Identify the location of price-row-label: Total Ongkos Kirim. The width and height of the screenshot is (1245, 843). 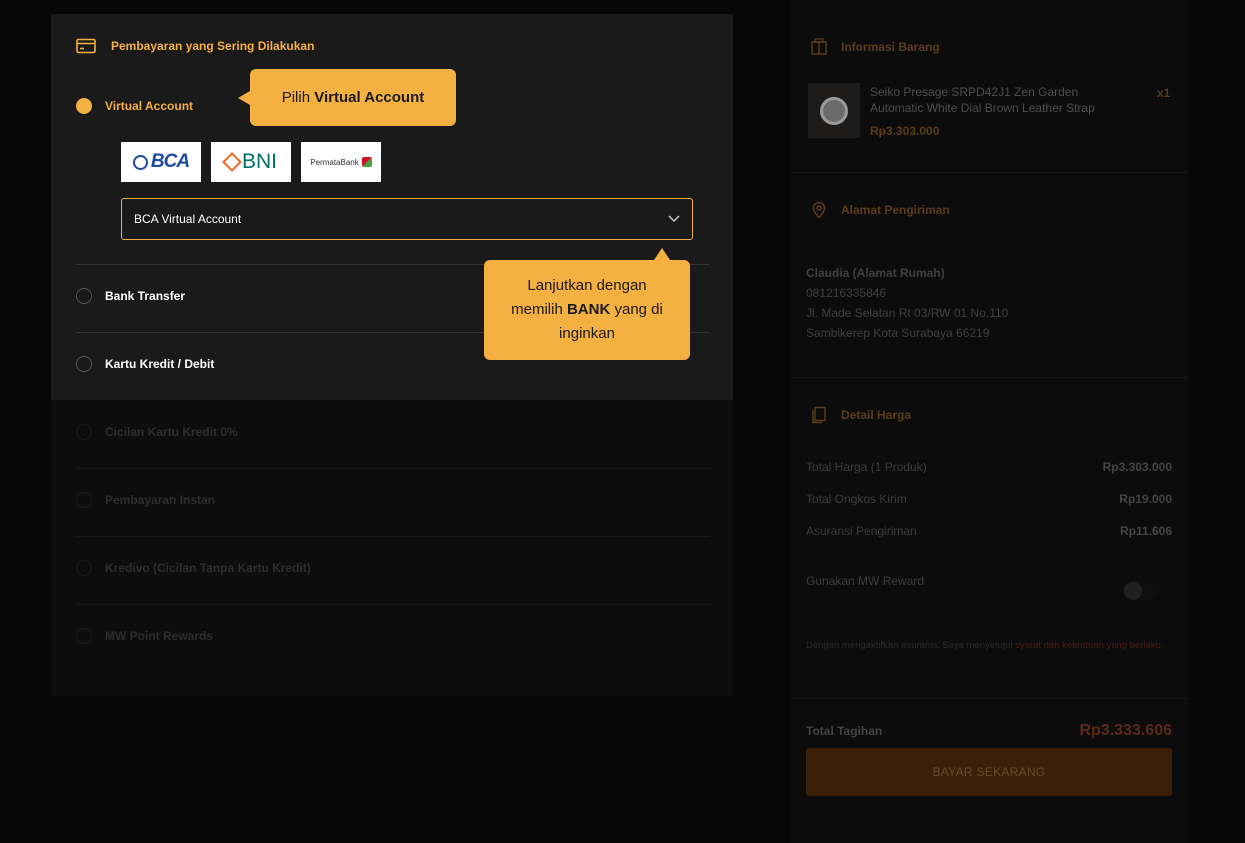
(856, 499).